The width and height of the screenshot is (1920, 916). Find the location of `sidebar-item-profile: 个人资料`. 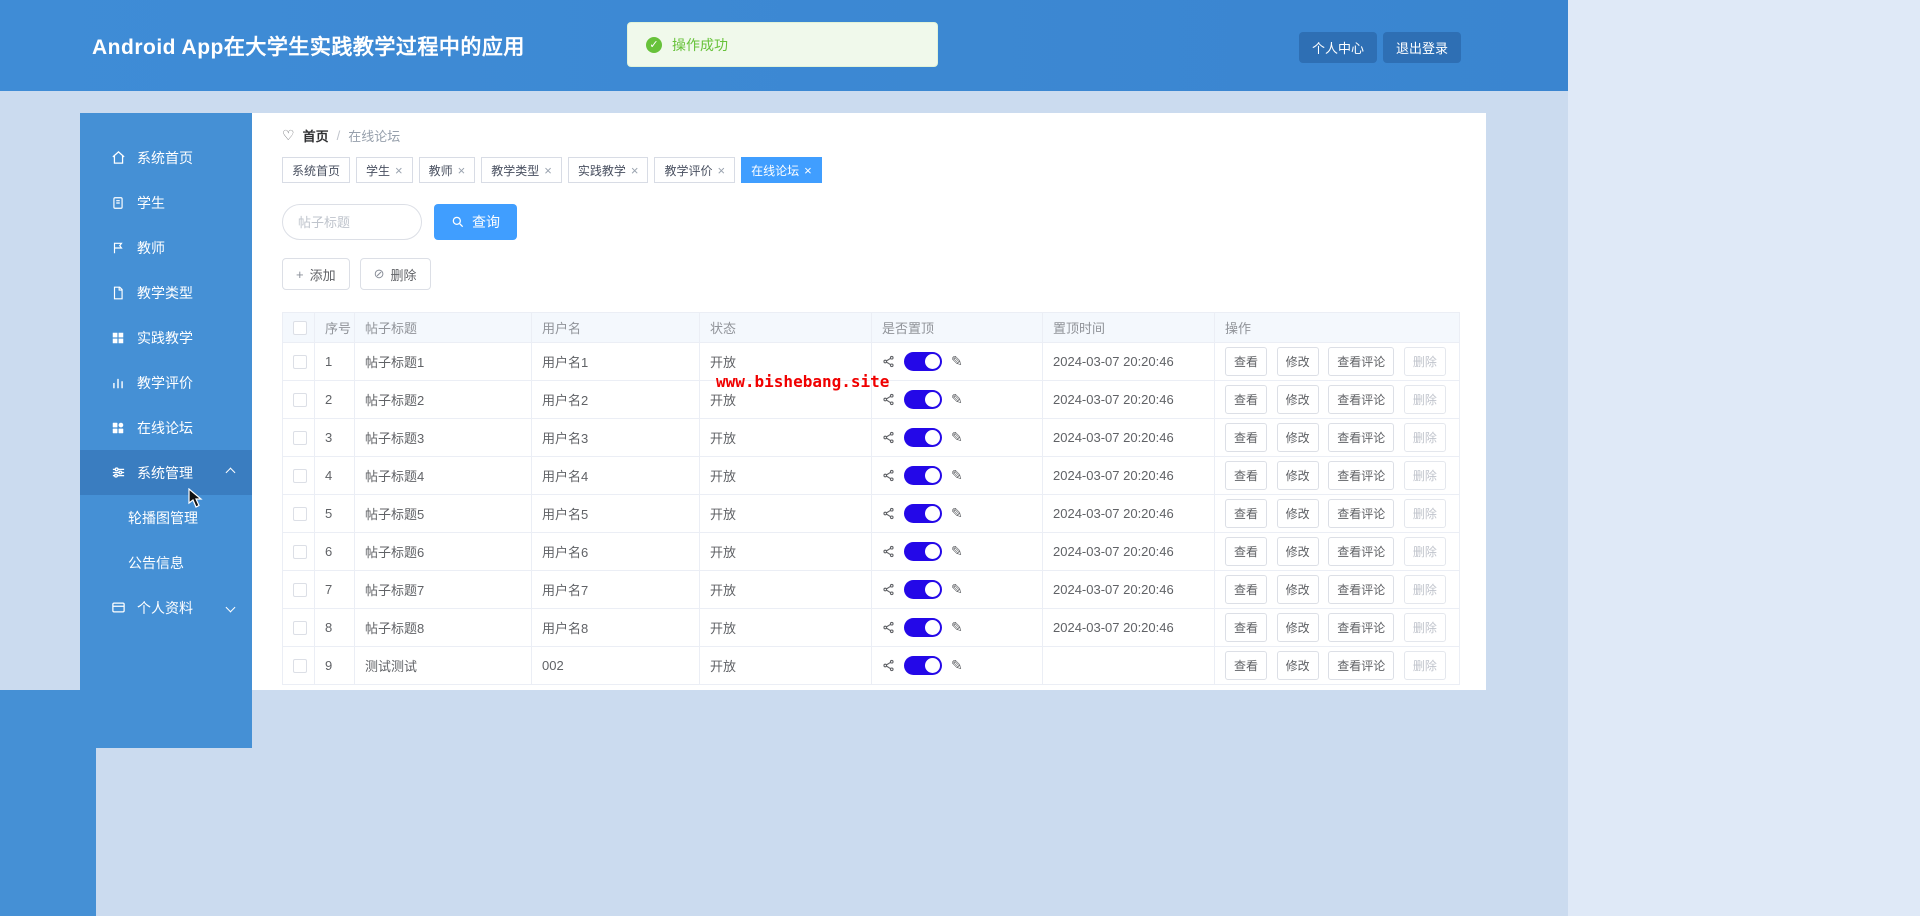

sidebar-item-profile: 个人资料 is located at coordinates (166, 607).